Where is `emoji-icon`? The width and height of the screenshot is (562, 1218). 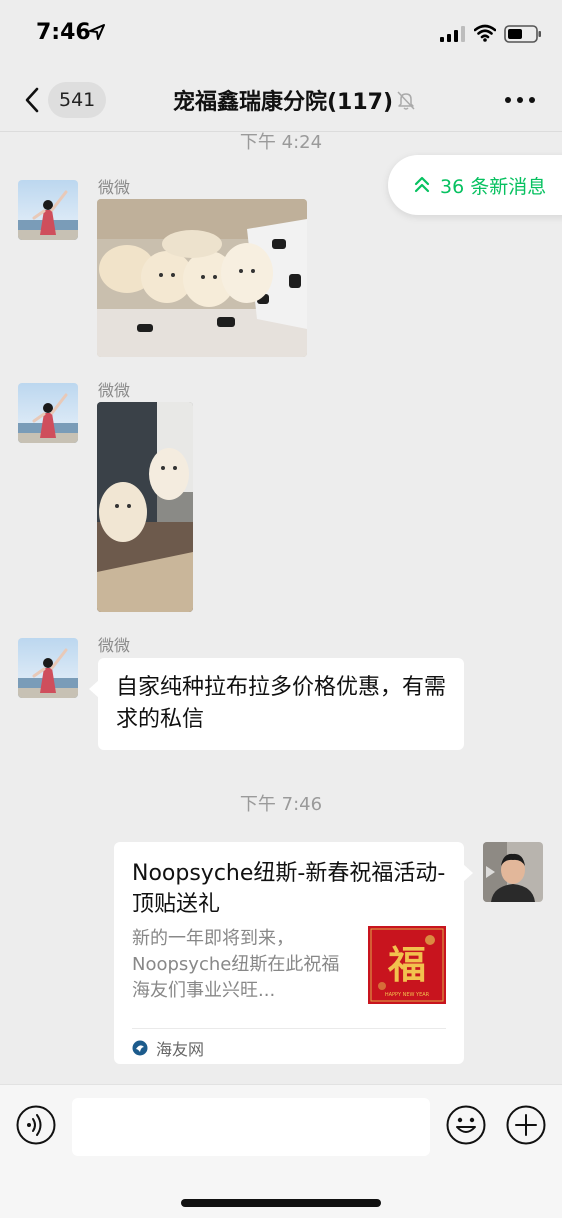
emoji-icon is located at coordinates (466, 1125).